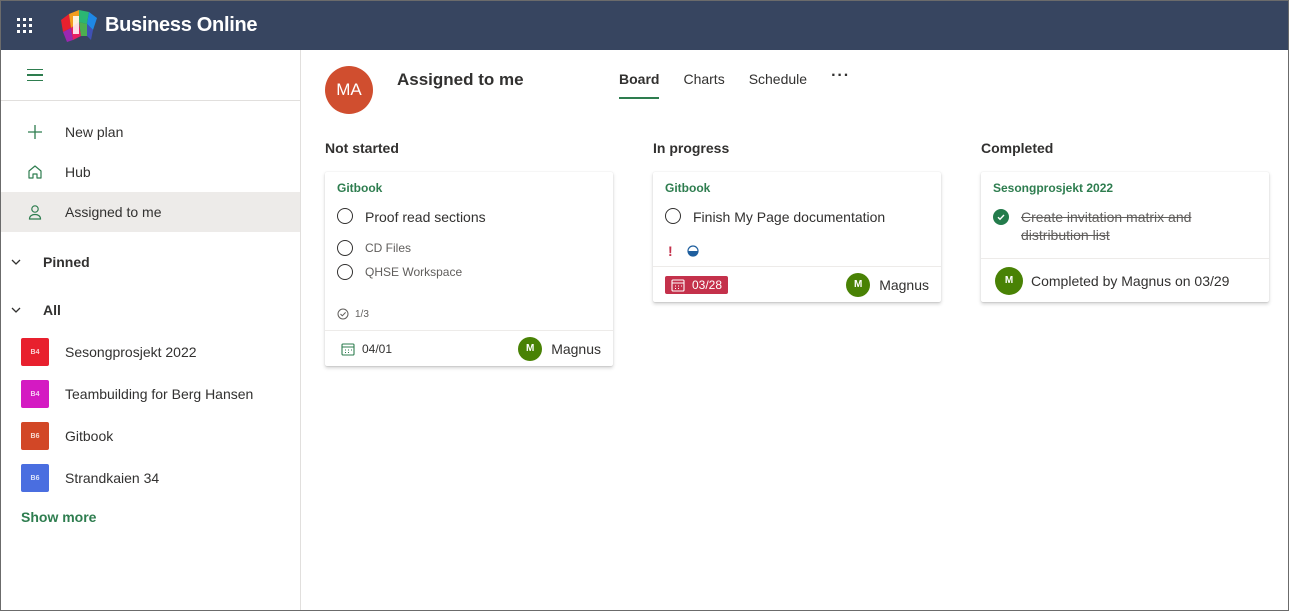 The image size is (1289, 611). Describe the element at coordinates (35, 132) in the screenshot. I see `plus-icon` at that location.